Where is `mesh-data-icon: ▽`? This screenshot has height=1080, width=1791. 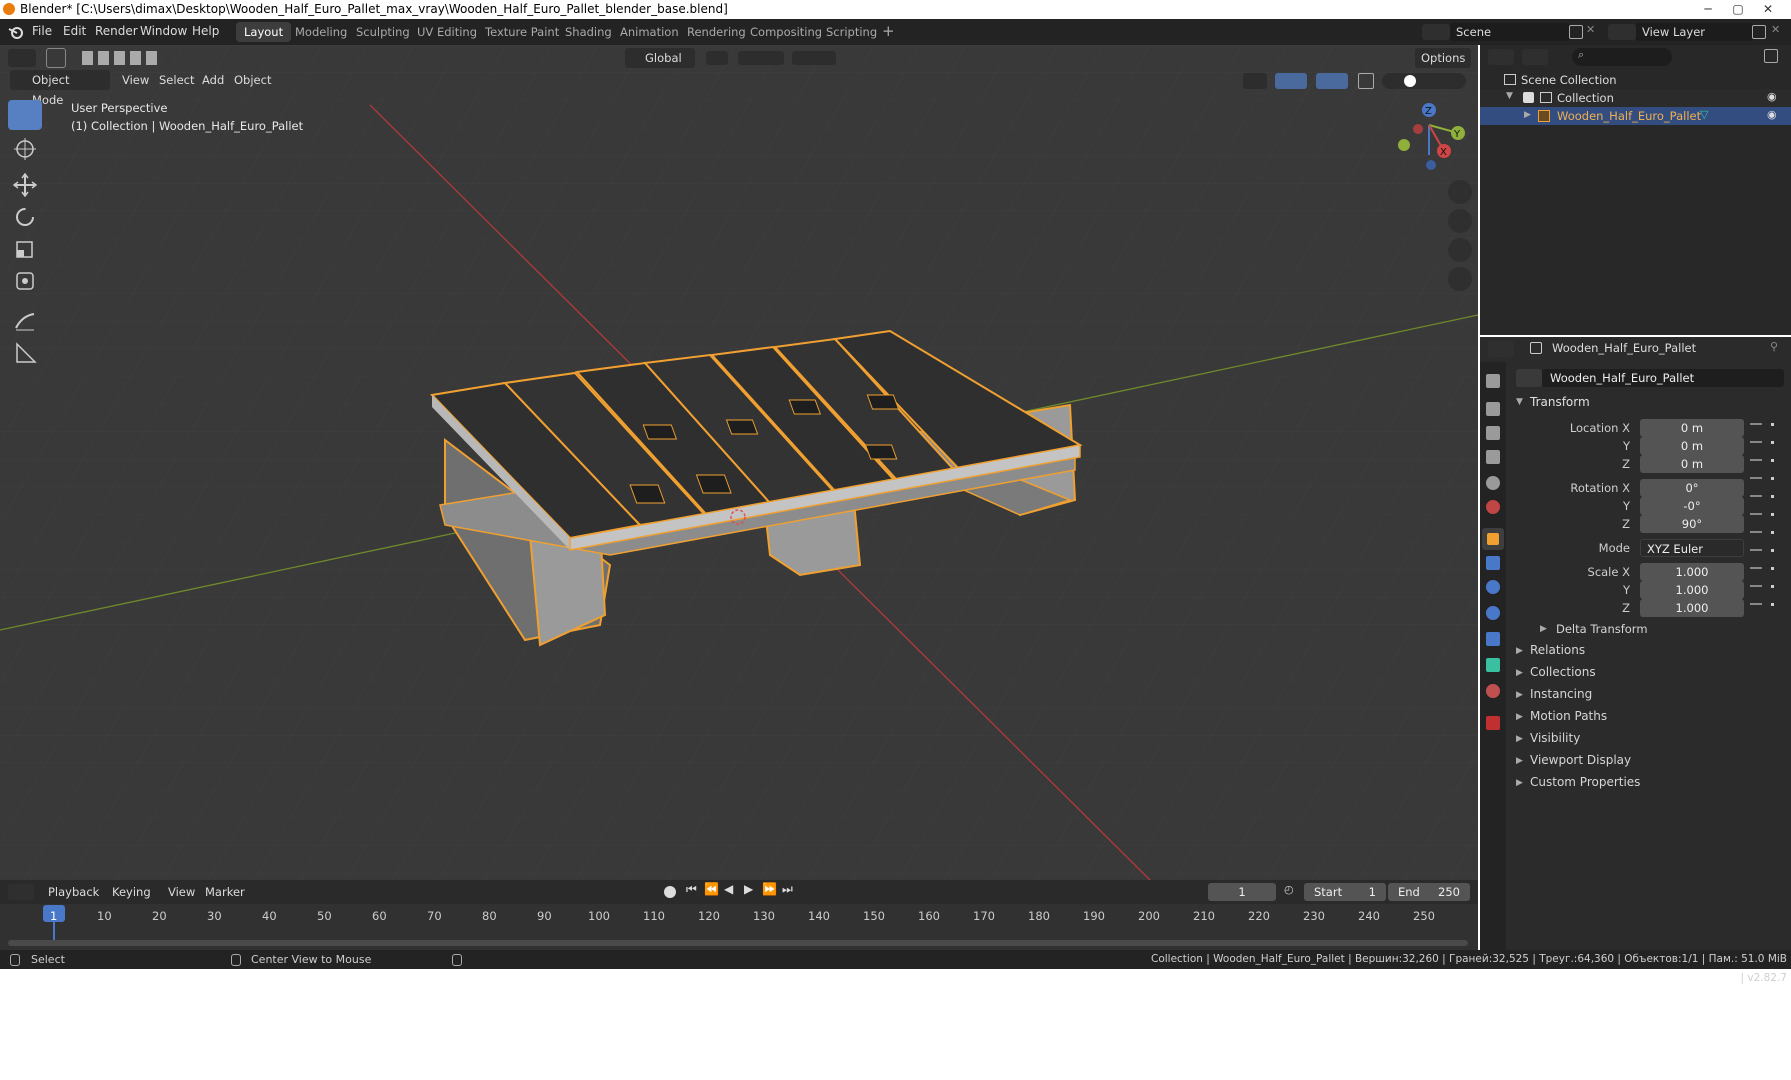 mesh-data-icon: ▽ is located at coordinates (1704, 114).